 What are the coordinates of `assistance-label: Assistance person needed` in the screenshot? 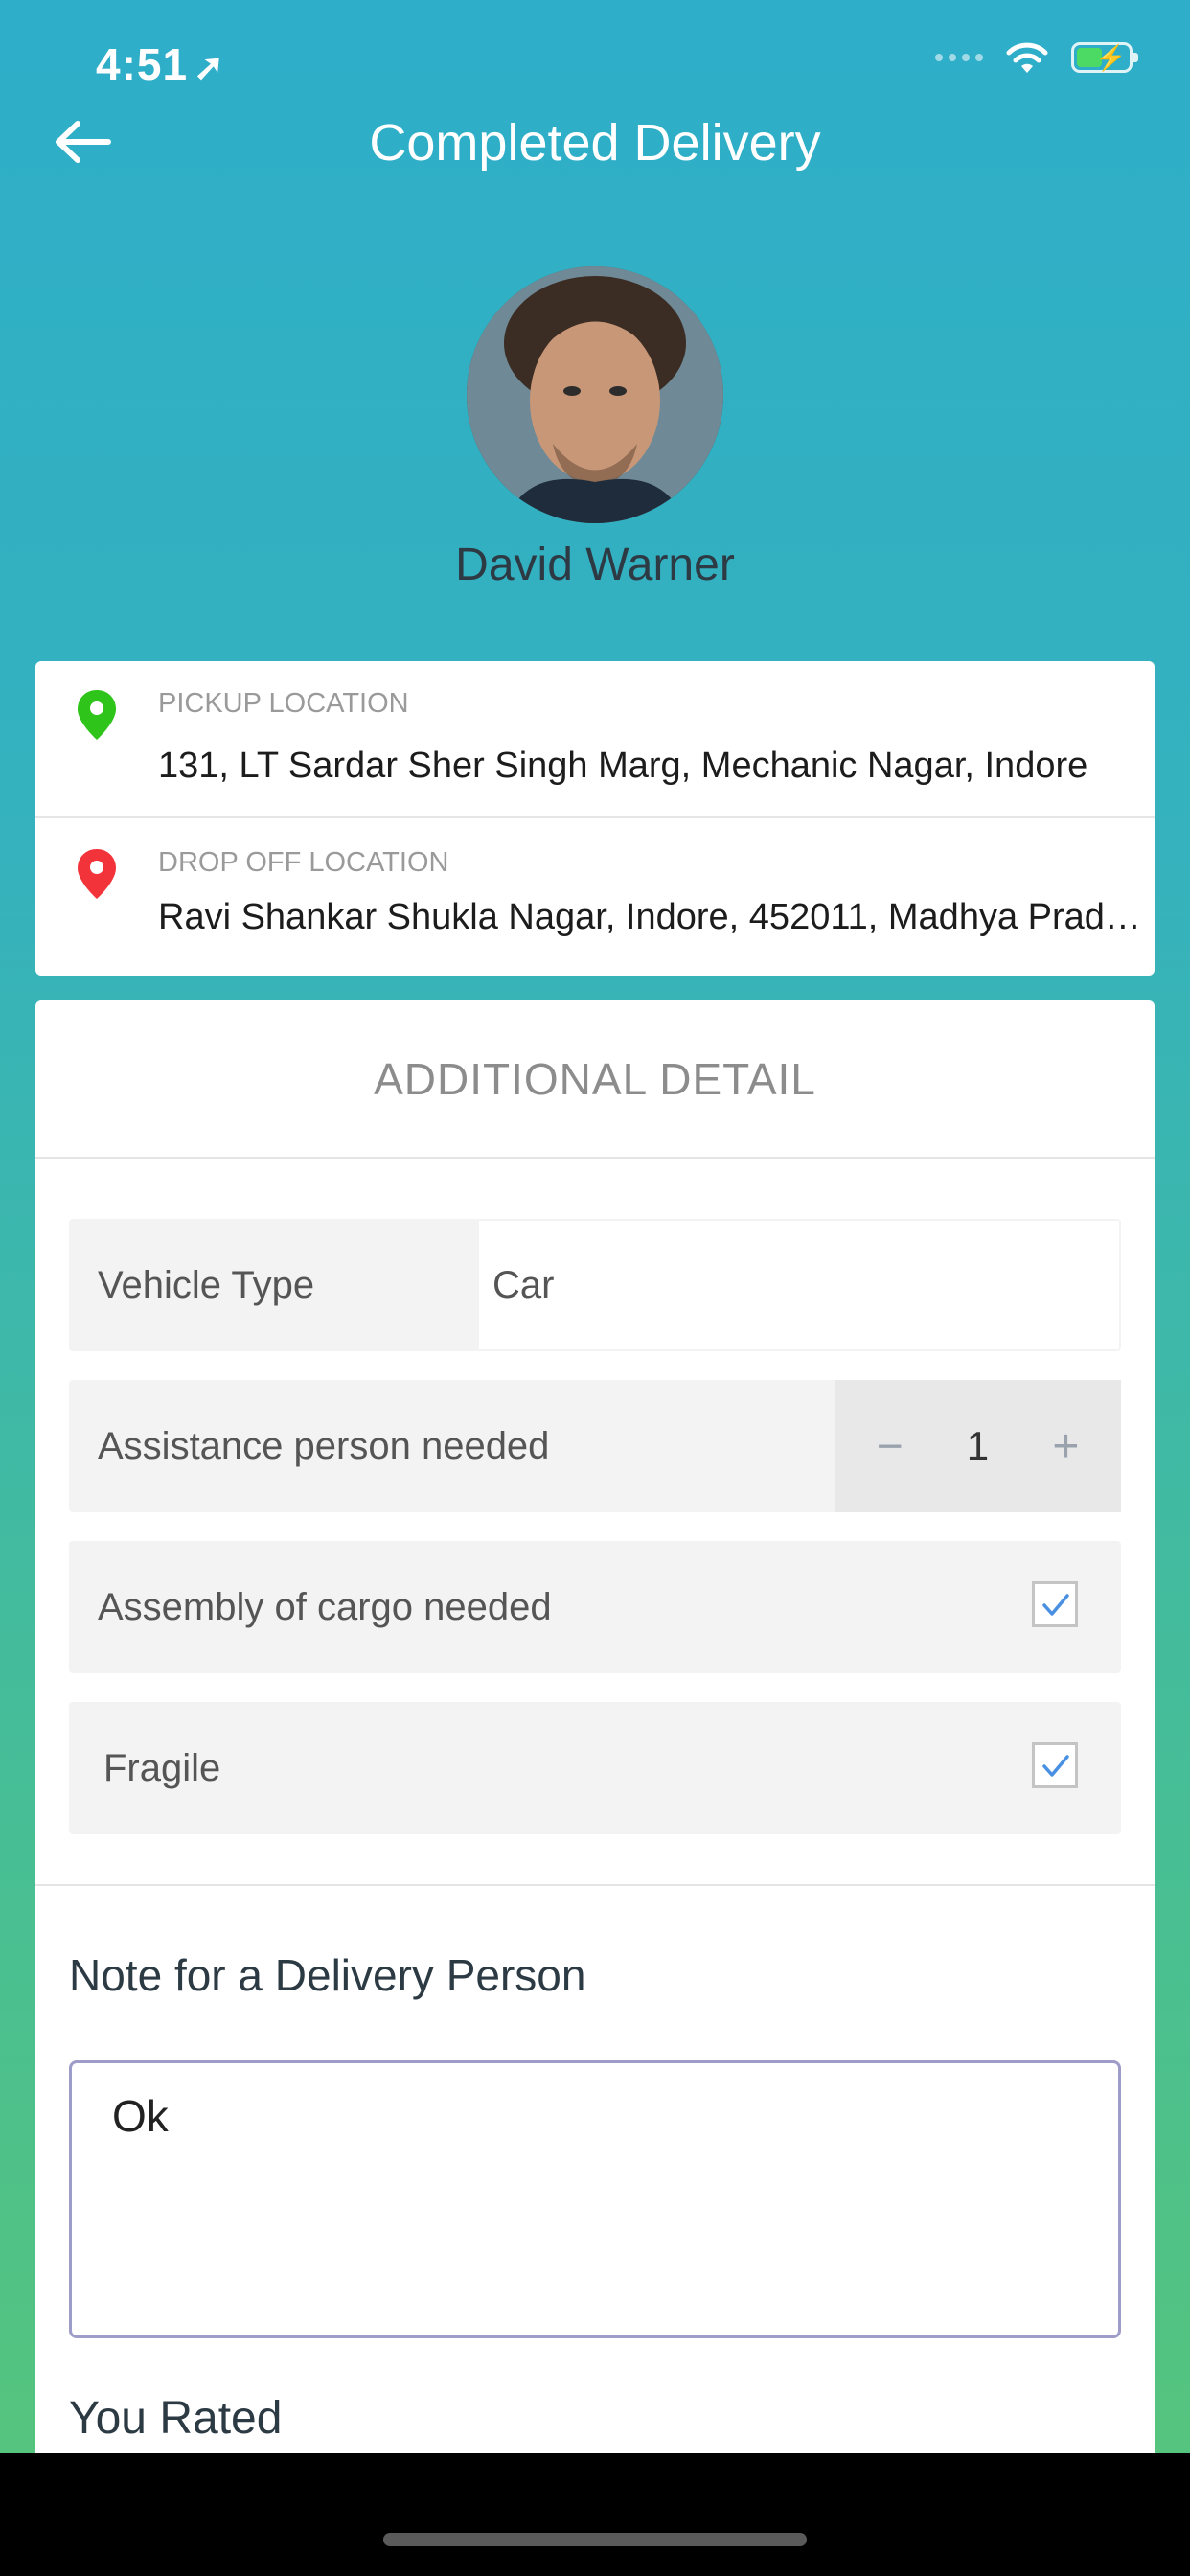 It's located at (324, 1445).